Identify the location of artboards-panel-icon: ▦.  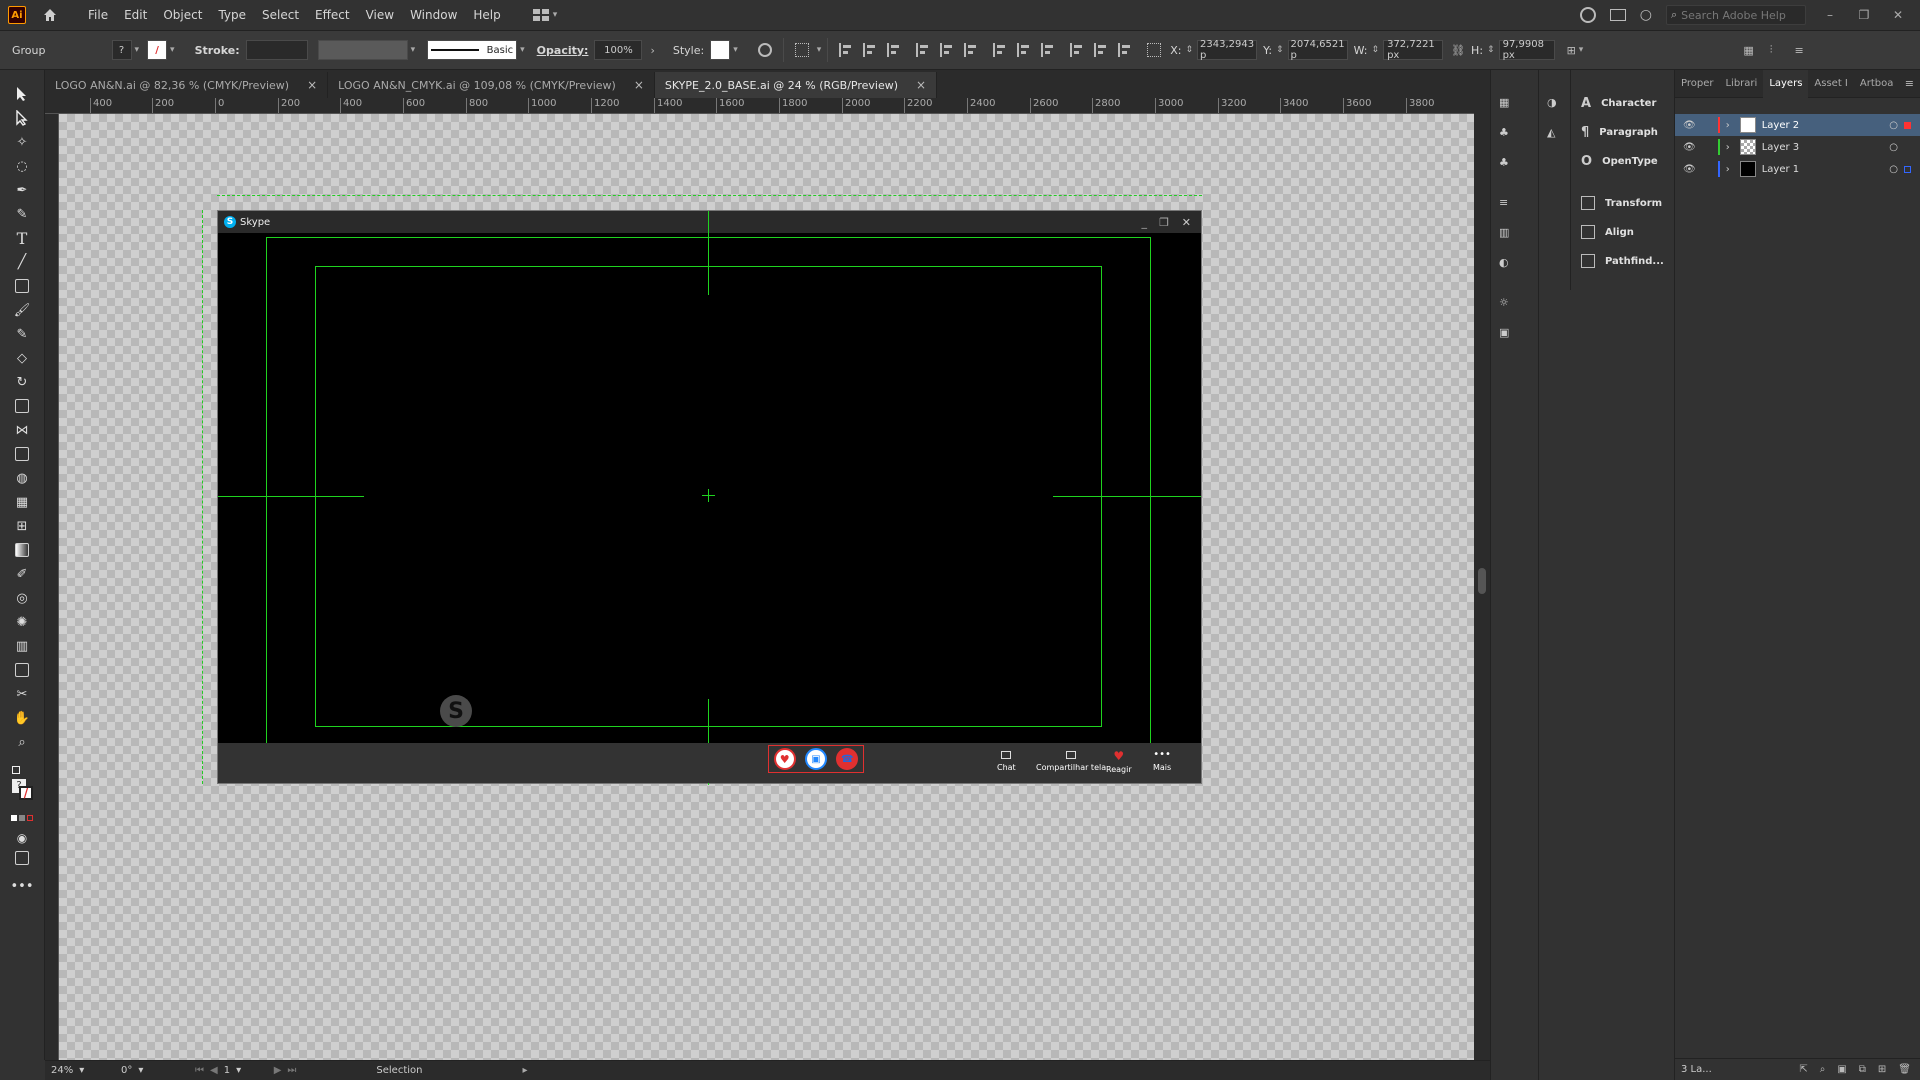
(1507, 104).